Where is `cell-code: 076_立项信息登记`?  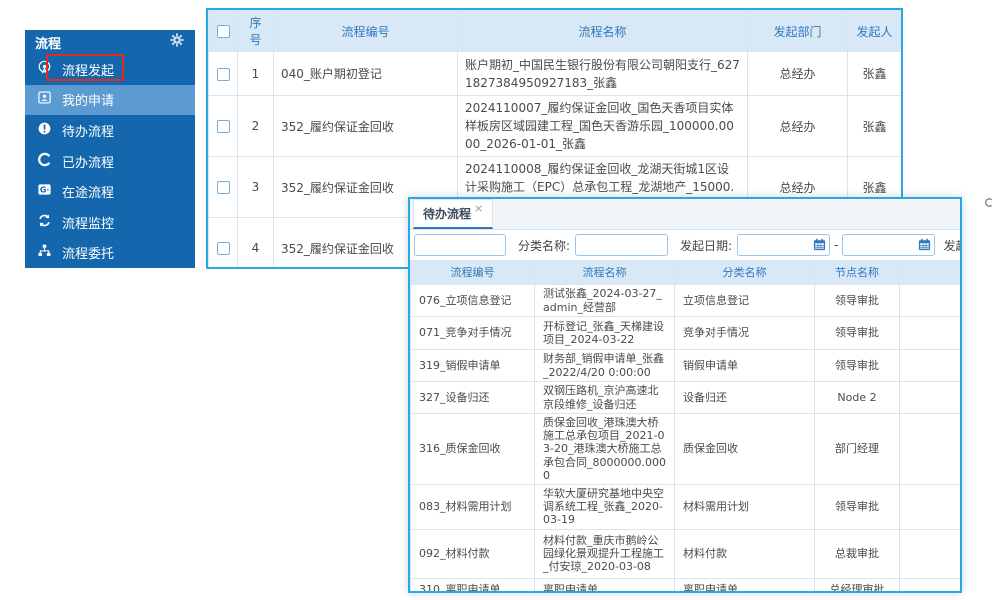
cell-code: 076_立项信息登记 is located at coordinates (472, 300).